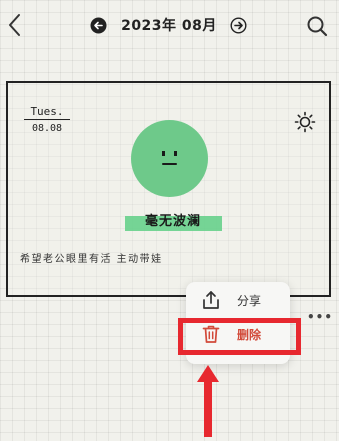 This screenshot has height=441, width=339. What do you see at coordinates (320, 317) in the screenshot?
I see `more-dots-icon: •••` at bounding box center [320, 317].